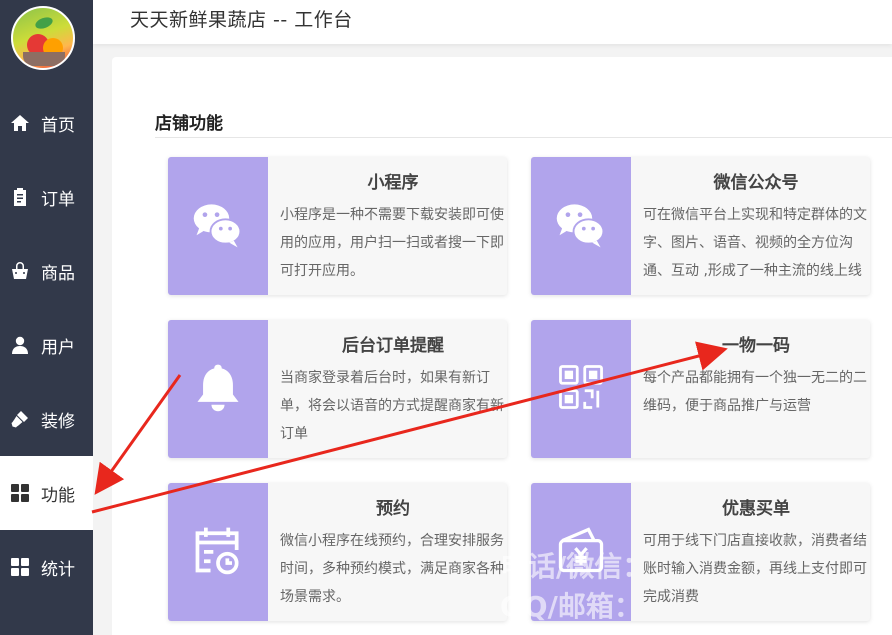  I want to click on feature-card-one-item-one-code: 一物一码 每个产品都能拥有一个独一无二的二维码，便于商品推广与运营, so click(700, 389).